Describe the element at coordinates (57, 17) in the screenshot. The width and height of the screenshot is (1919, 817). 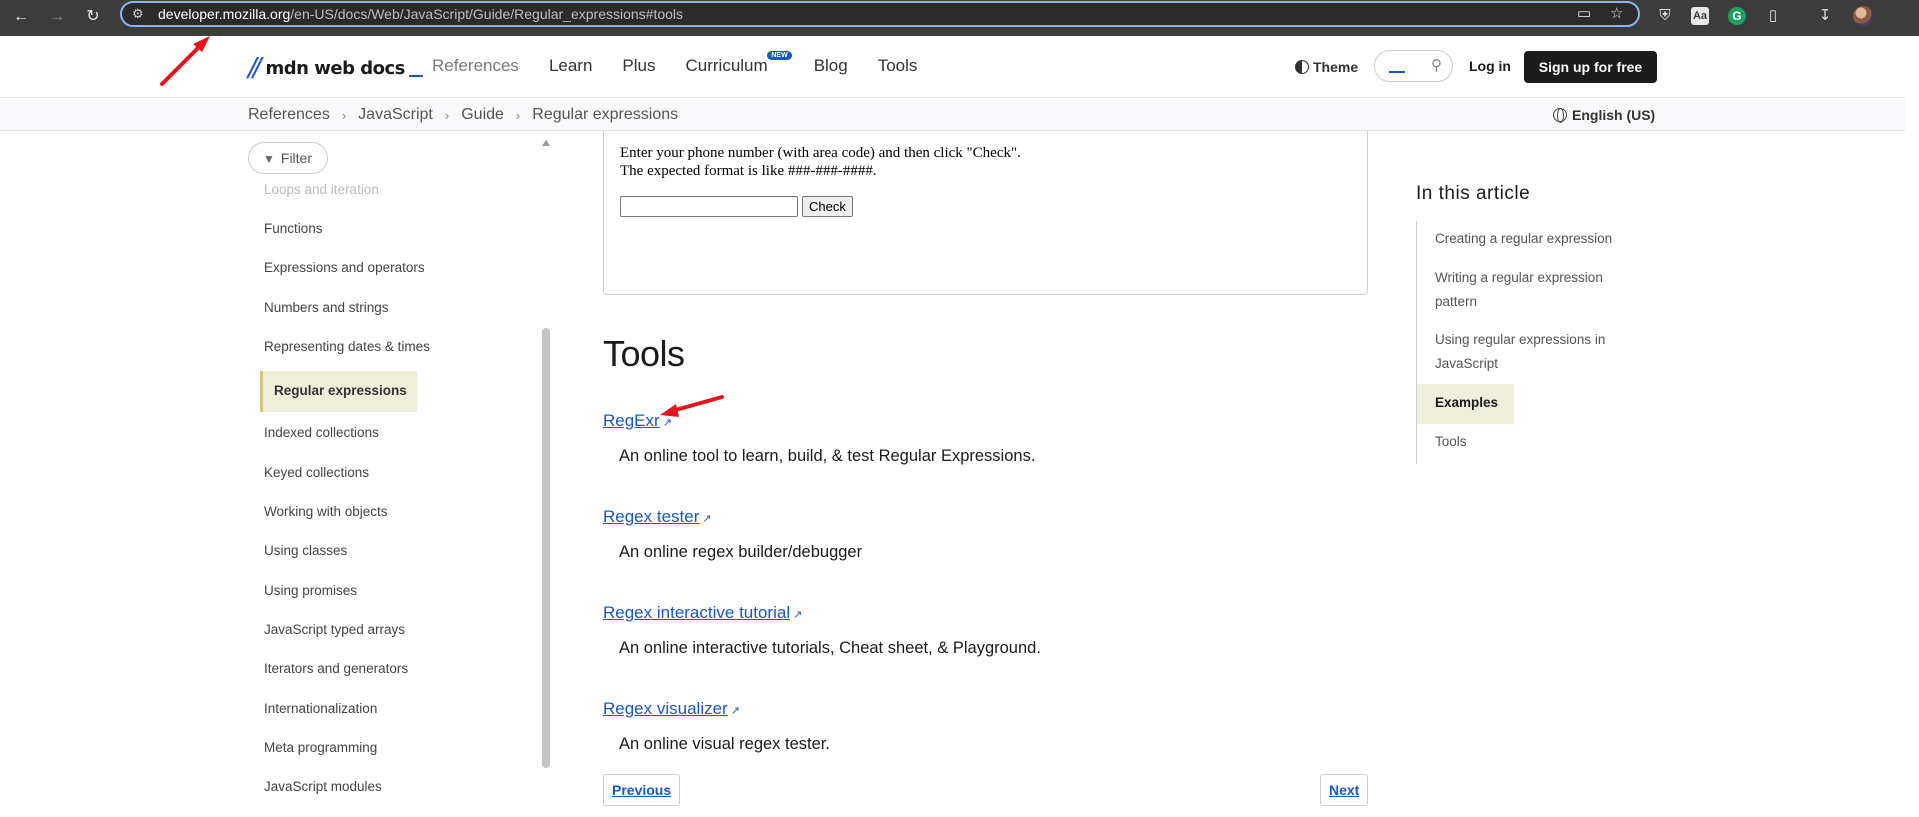
I see `forward-icon: →` at that location.